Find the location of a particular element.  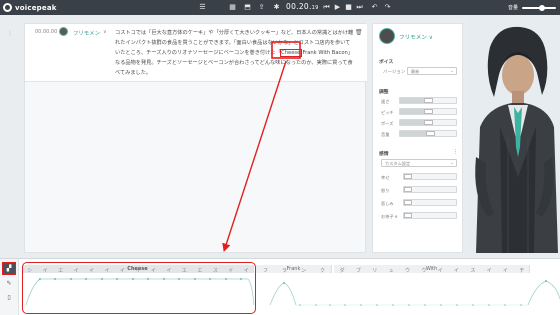

annotation-arrow is located at coordinates (261, 146).